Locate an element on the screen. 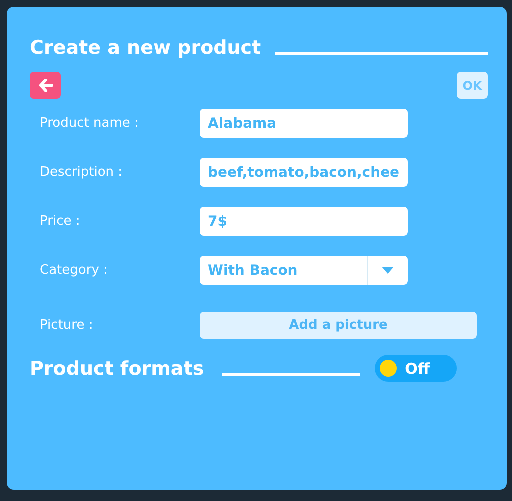 The height and width of the screenshot is (501, 512). back-button is located at coordinates (45, 85).